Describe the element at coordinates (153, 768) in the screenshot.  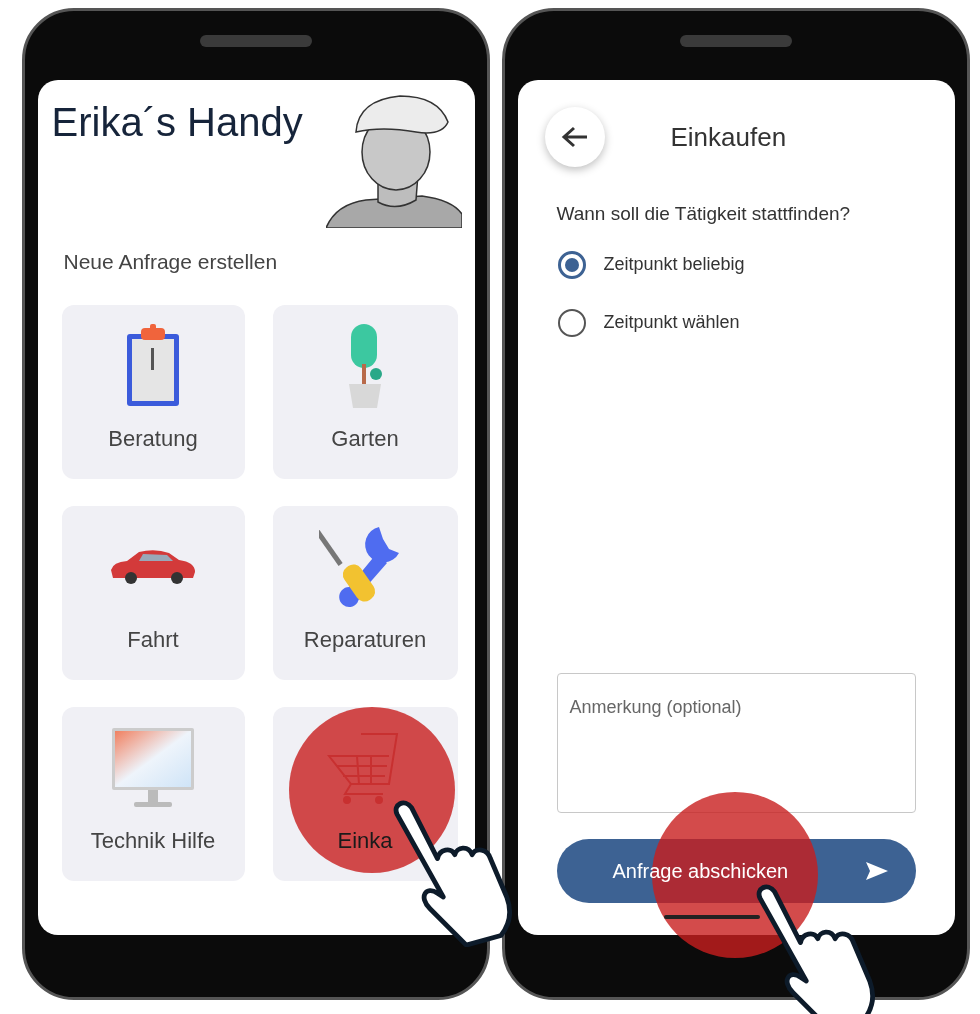
I see `monitor-icon` at that location.